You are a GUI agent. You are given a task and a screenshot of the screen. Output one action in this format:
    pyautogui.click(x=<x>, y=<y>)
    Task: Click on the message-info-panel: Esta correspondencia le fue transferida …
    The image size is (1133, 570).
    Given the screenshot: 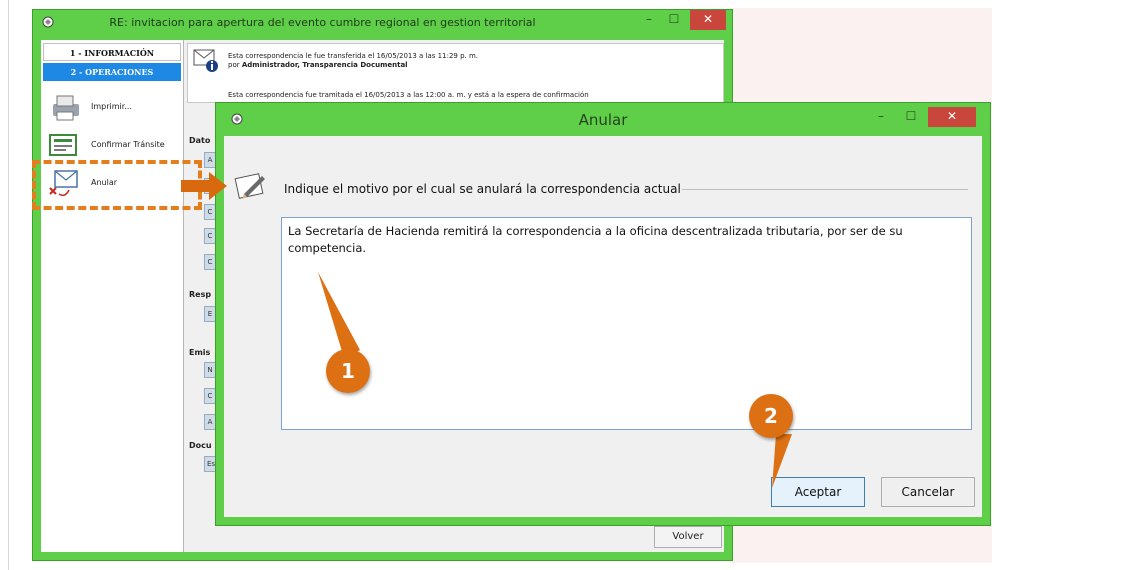 What is the action you would take?
    pyautogui.click(x=455, y=73)
    